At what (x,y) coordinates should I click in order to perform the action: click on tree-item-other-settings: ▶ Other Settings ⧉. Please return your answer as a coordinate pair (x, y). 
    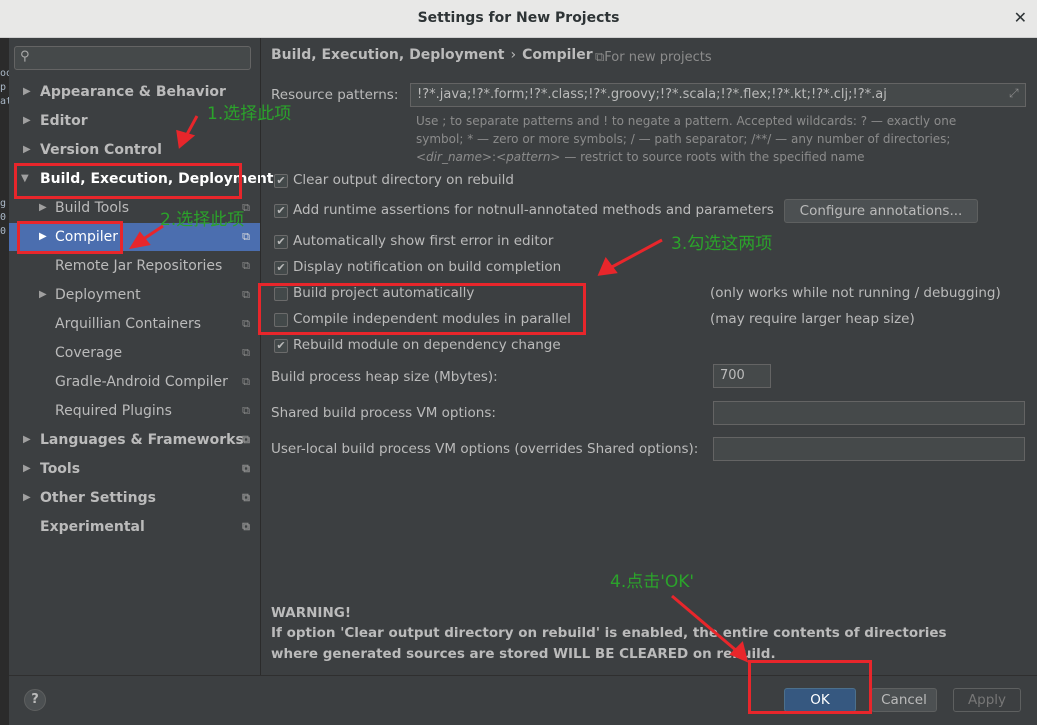
    Looking at the image, I should click on (134, 498).